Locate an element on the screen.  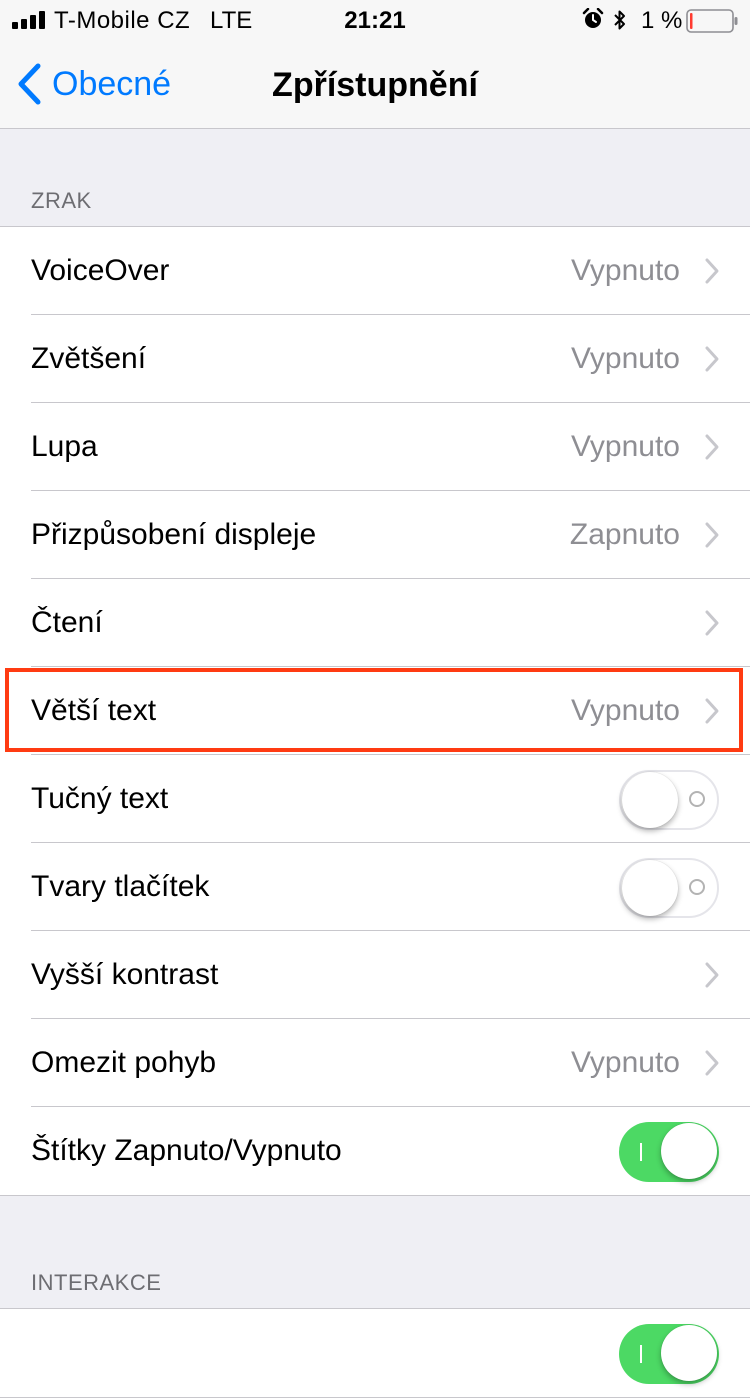
interaction-toggle is located at coordinates (669, 1354).